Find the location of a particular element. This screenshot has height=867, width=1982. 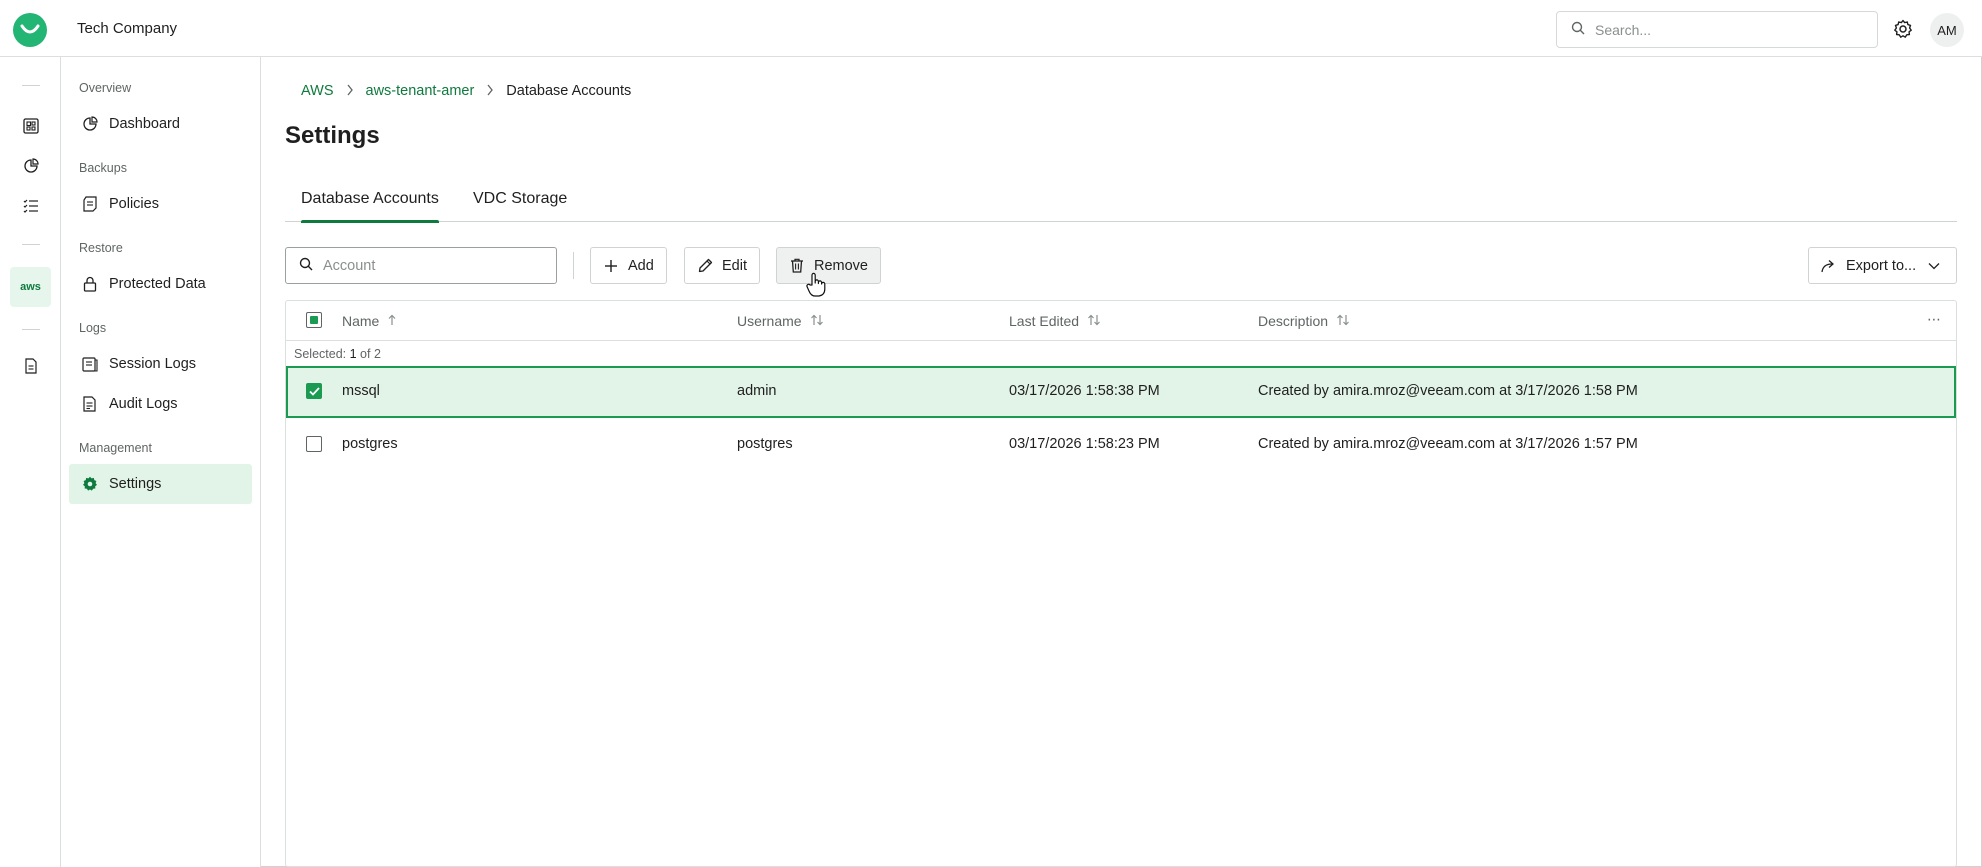

account-search is located at coordinates (421, 265).